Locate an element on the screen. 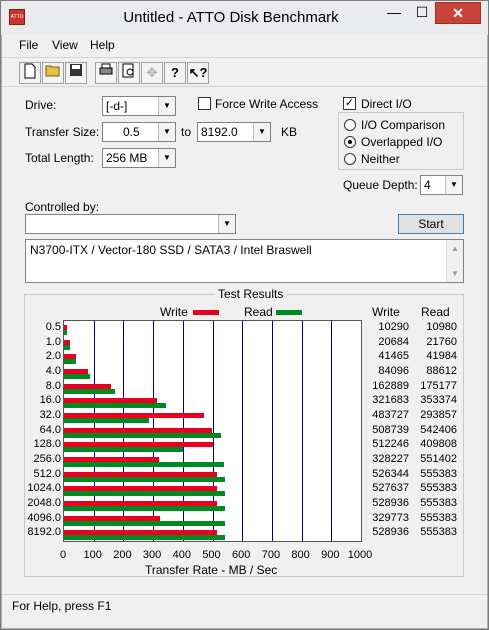 The image size is (489, 630). write-value: 321683 is located at coordinates (390, 400).